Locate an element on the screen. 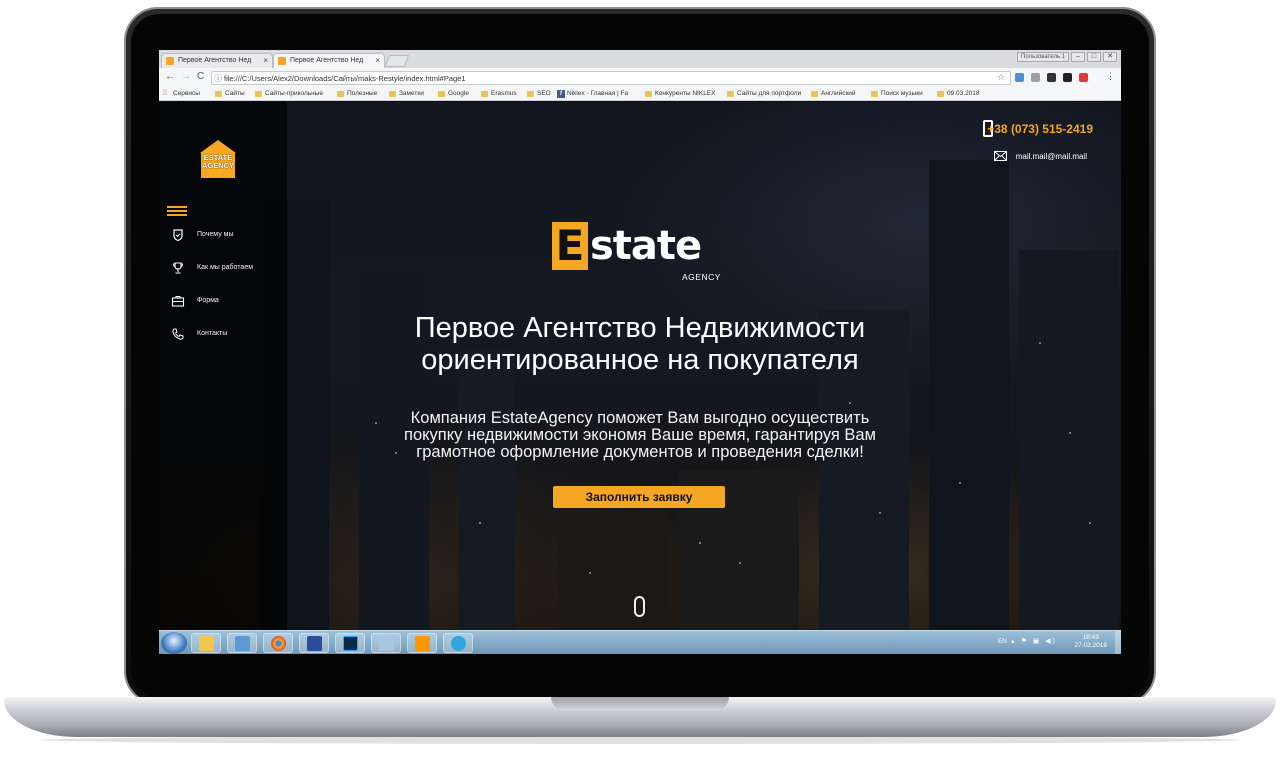  bookmark-folder: Заметки is located at coordinates (406, 93).